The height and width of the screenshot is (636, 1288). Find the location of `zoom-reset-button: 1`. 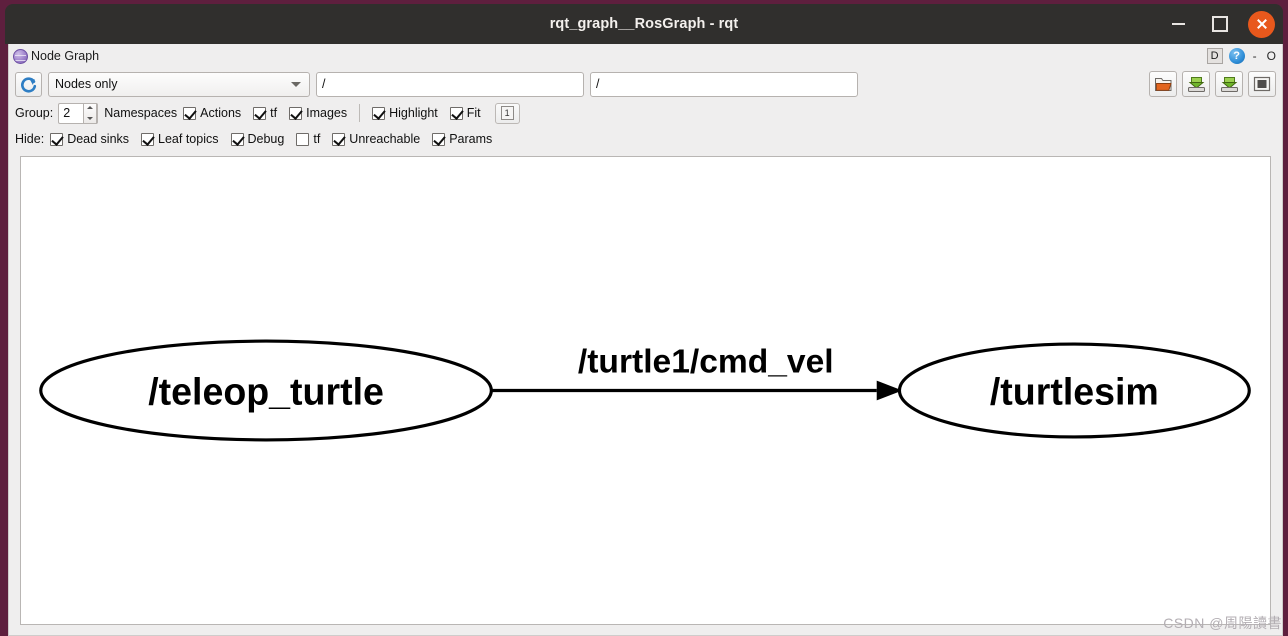

zoom-reset-button: 1 is located at coordinates (507, 113).